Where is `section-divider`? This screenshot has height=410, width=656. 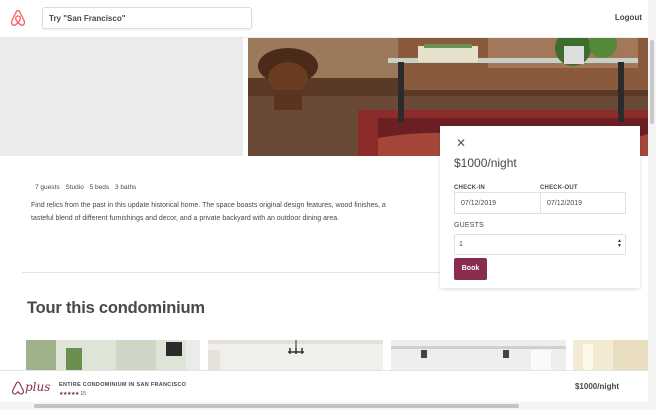 section-divider is located at coordinates (231, 272).